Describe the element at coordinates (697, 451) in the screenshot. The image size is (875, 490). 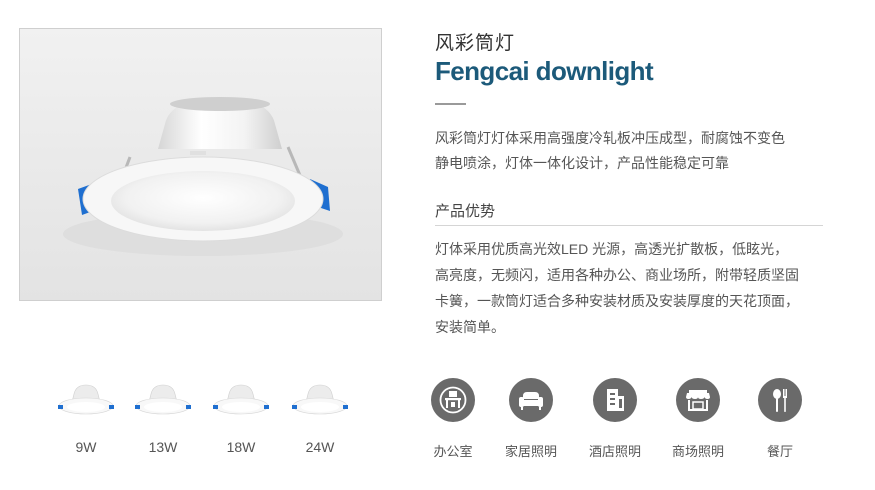
I see `application-label: 商场照明` at that location.